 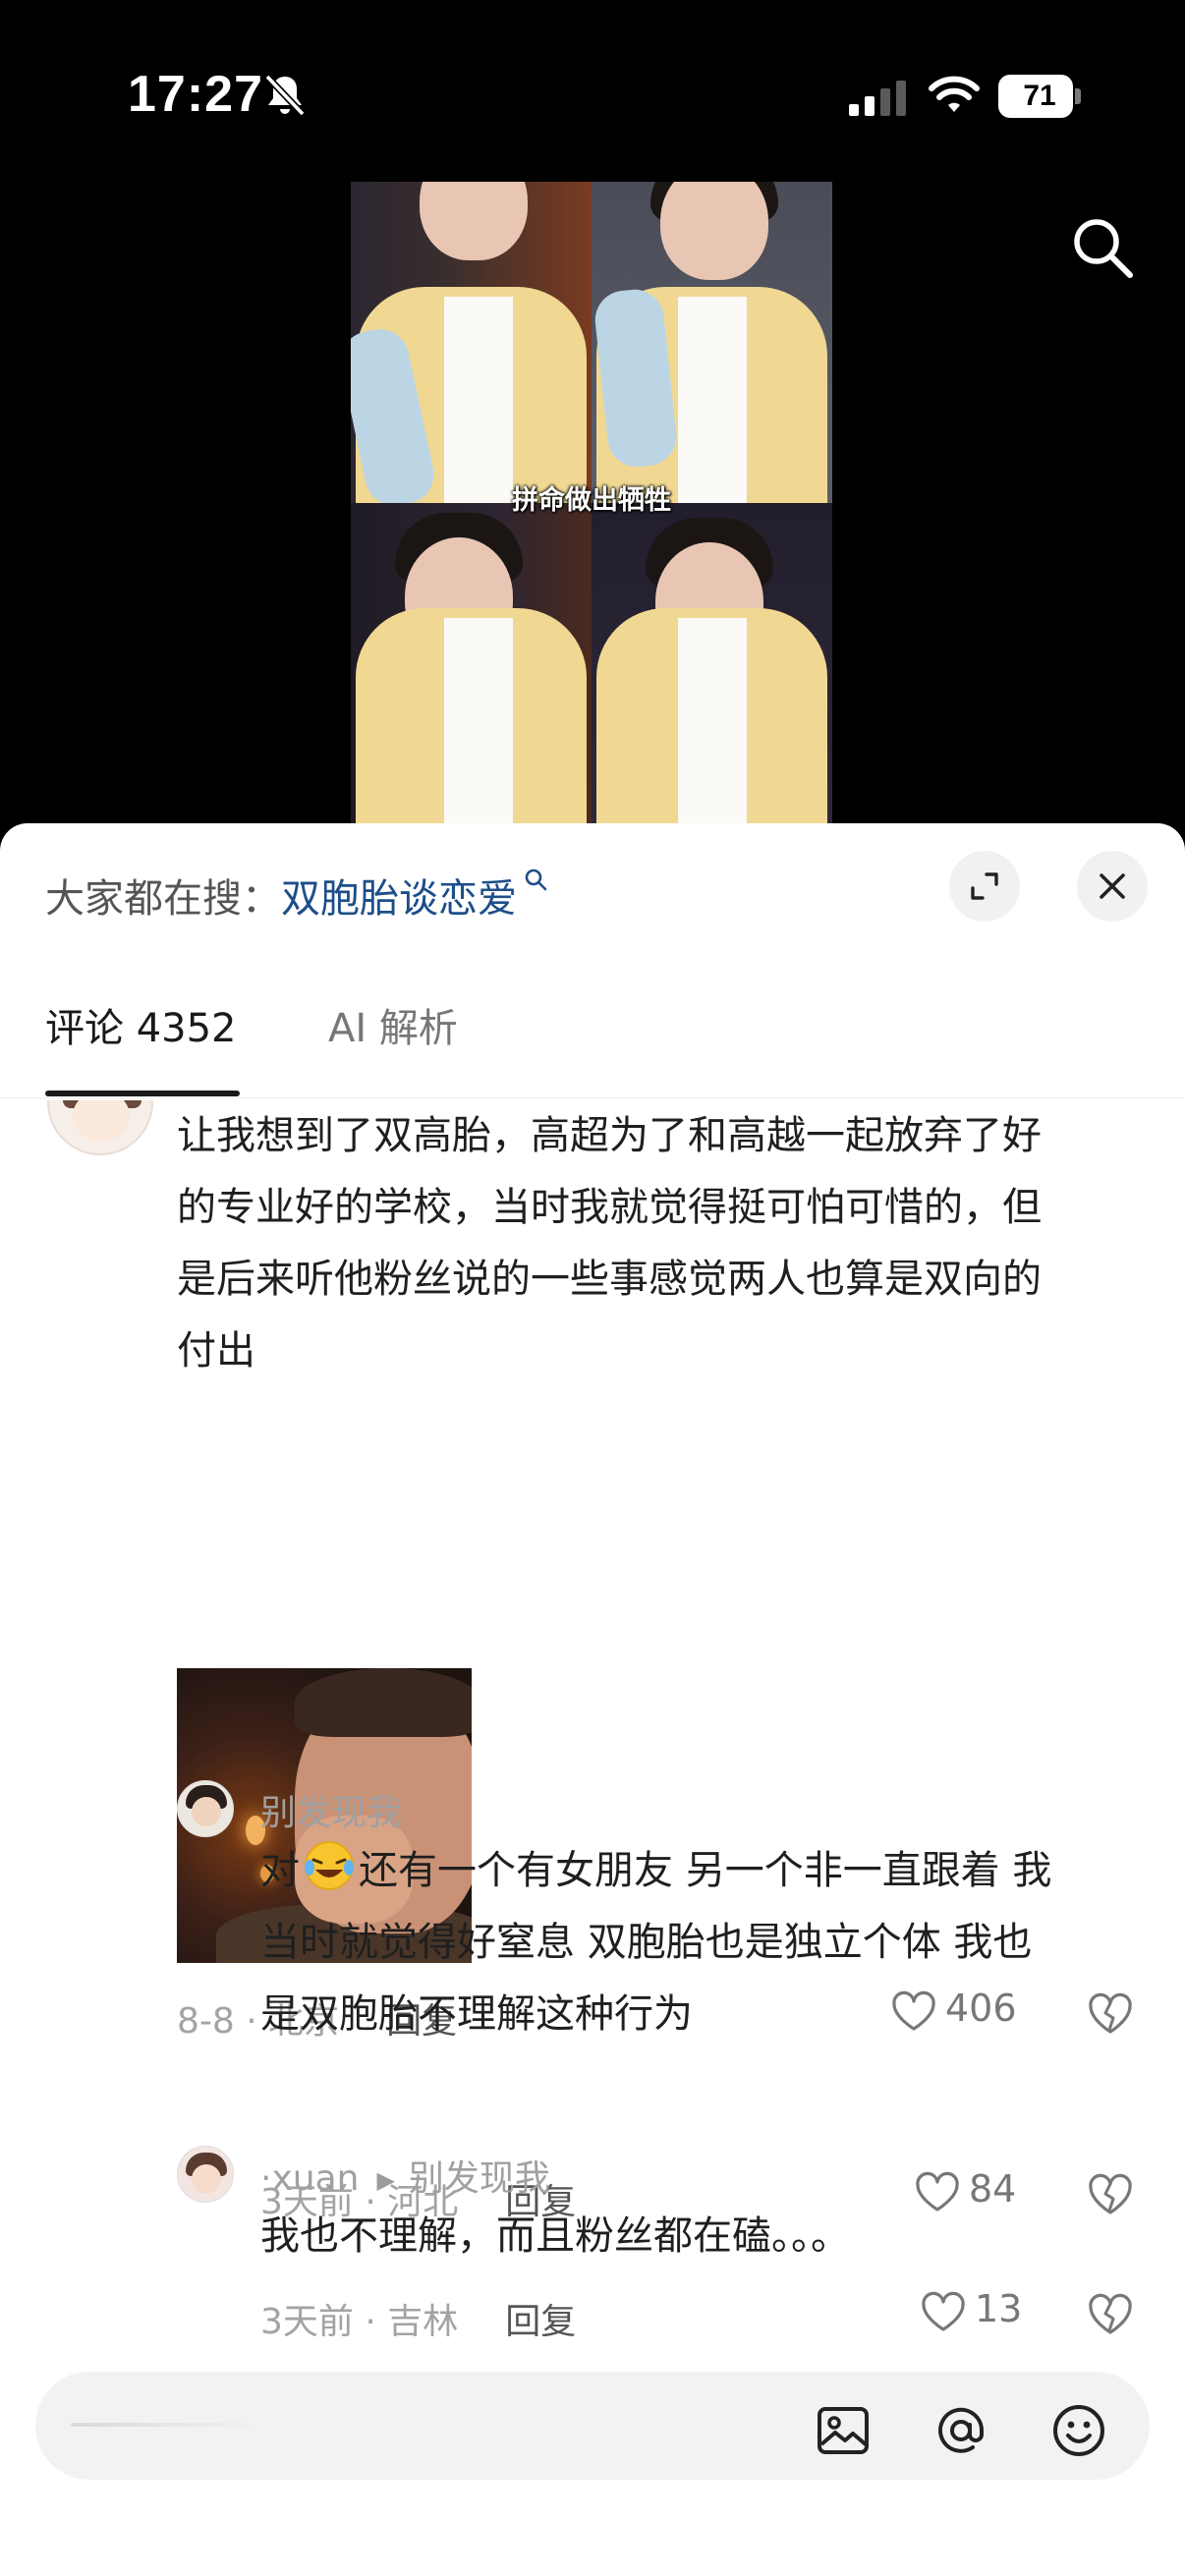 I want to click on laughing-crying-emoji-icon, so click(x=329, y=1865).